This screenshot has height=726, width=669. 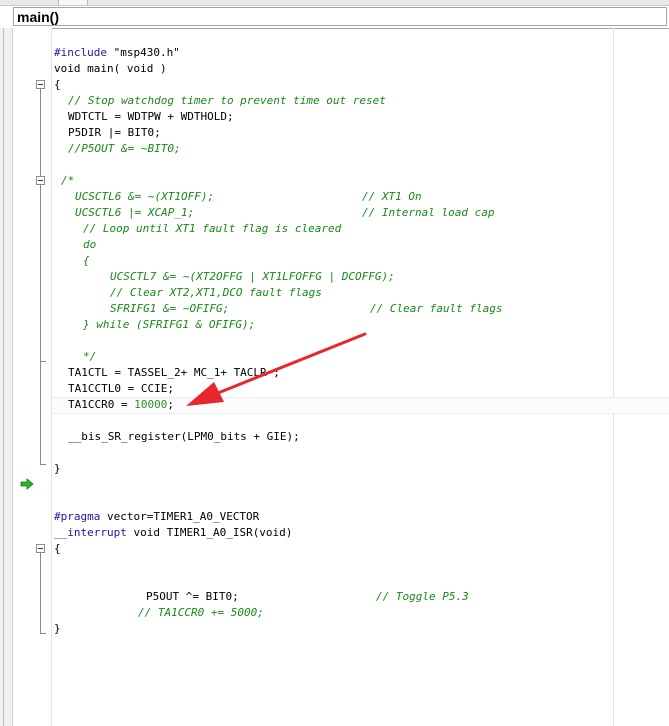 I want to click on code-text: void TIMER1_A0_ISR(void), so click(x=209, y=532).